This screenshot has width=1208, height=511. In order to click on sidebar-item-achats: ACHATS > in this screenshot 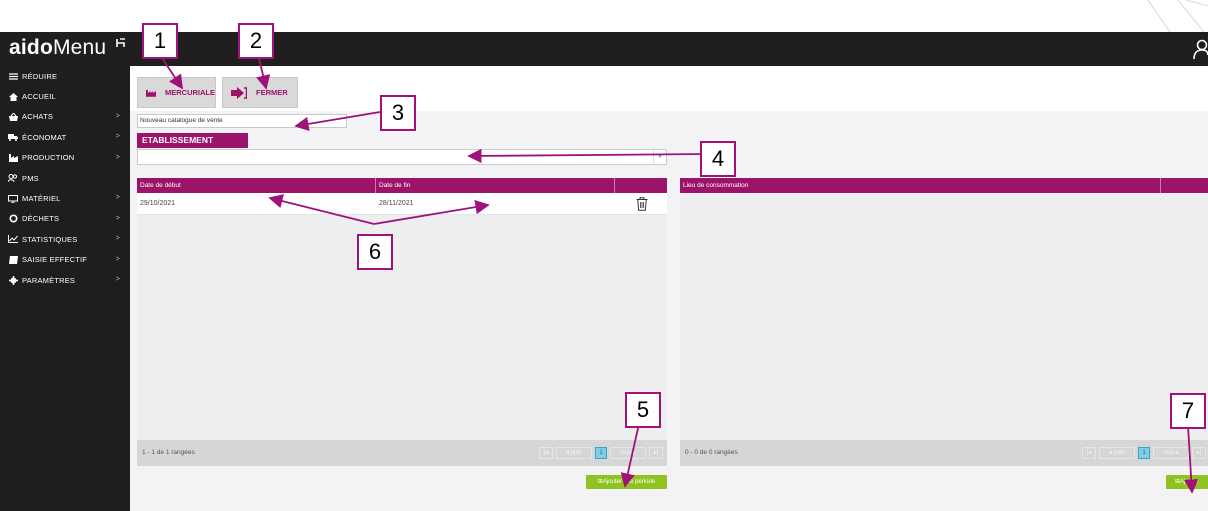, I will do `click(65, 117)`.